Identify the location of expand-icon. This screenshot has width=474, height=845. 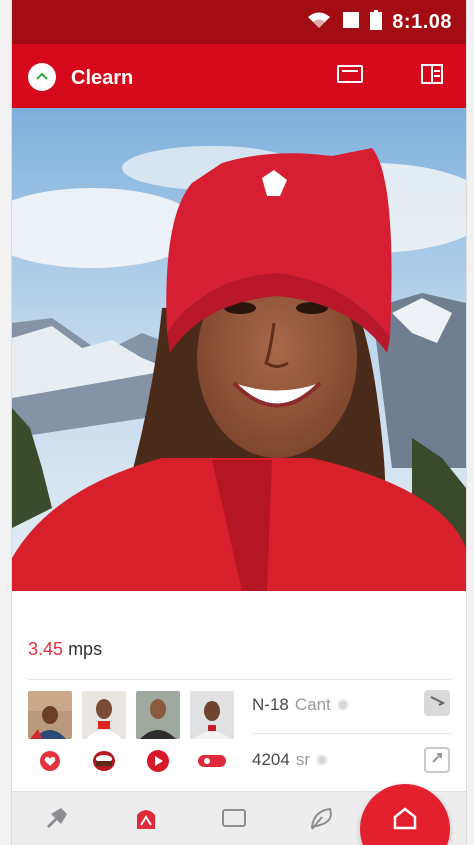
(437, 760).